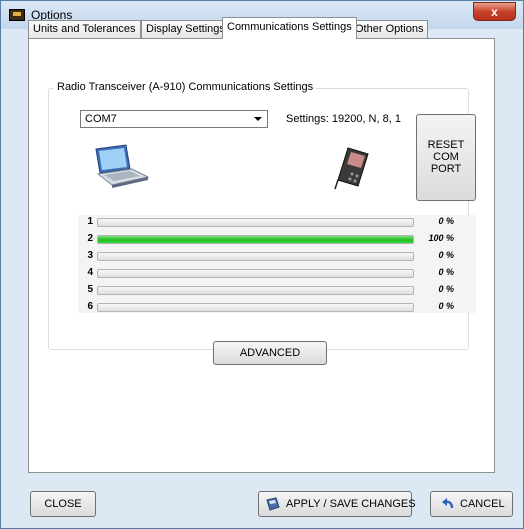  What do you see at coordinates (90, 289) in the screenshot?
I see `channel-number: 5` at bounding box center [90, 289].